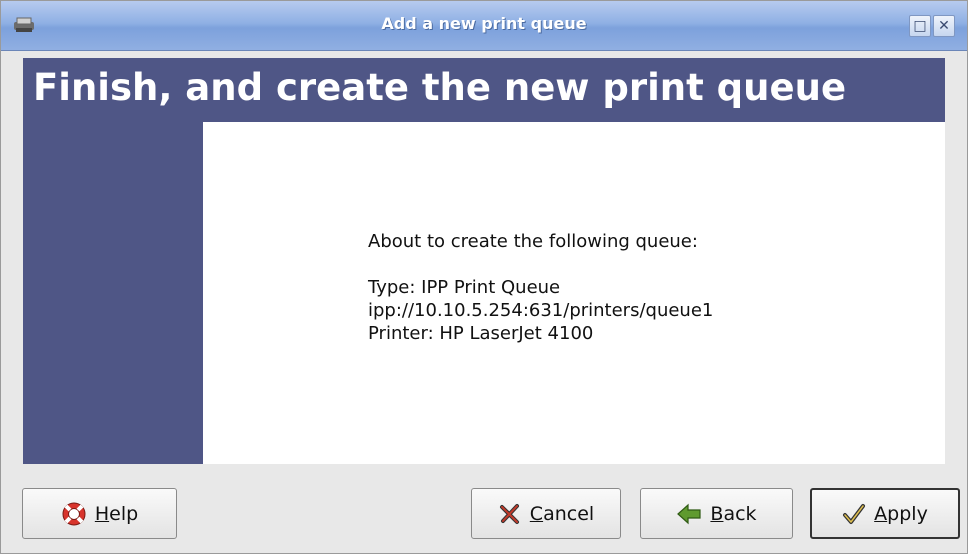  Describe the element at coordinates (854, 513) in the screenshot. I see `checkmark-icon` at that location.